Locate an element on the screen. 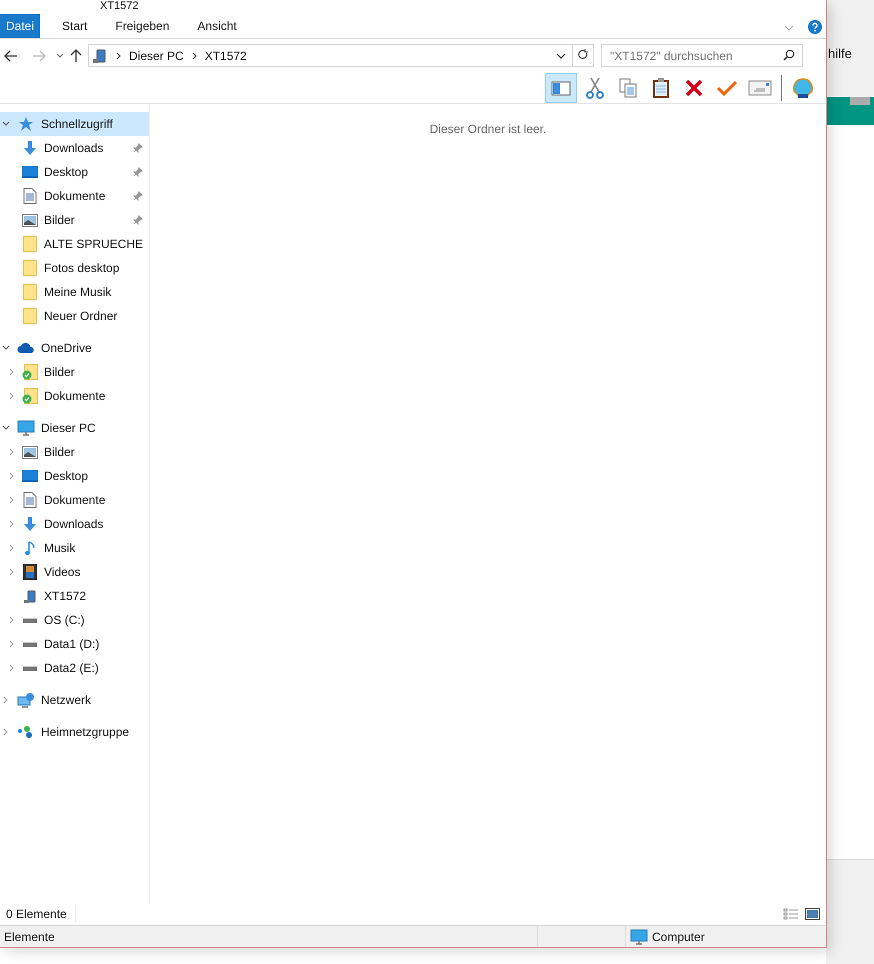 This screenshot has width=874, height=964. star-icon is located at coordinates (26, 124).